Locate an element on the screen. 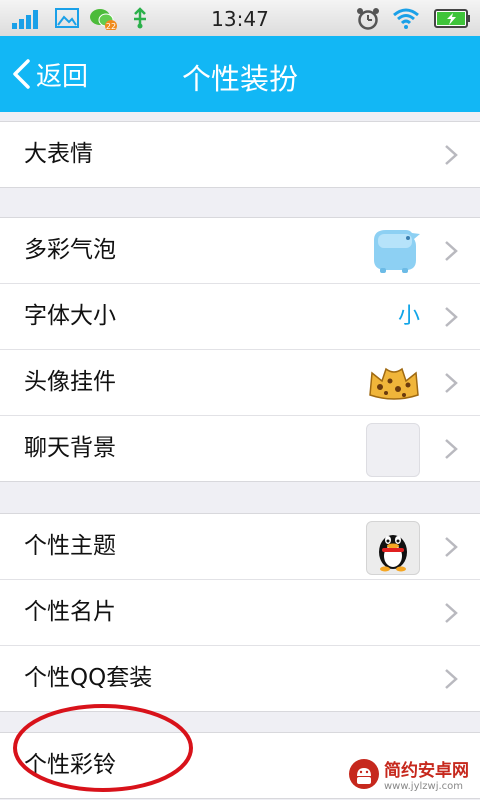  page-title: 个性装扮 is located at coordinates (239, 79).